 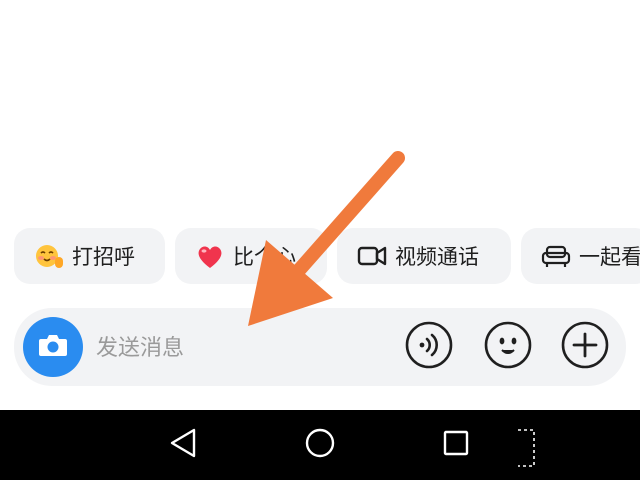 What do you see at coordinates (372, 256) in the screenshot?
I see `video-camera-icon` at bounding box center [372, 256].